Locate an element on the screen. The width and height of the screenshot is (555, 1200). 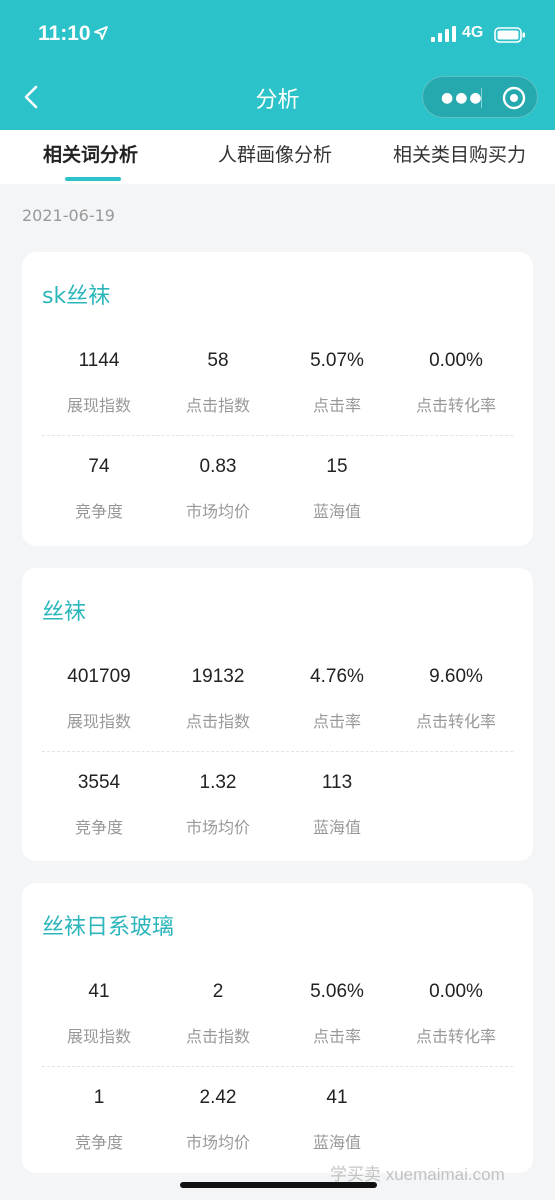
navbar: 分析 ●●● is located at coordinates (277, 97).